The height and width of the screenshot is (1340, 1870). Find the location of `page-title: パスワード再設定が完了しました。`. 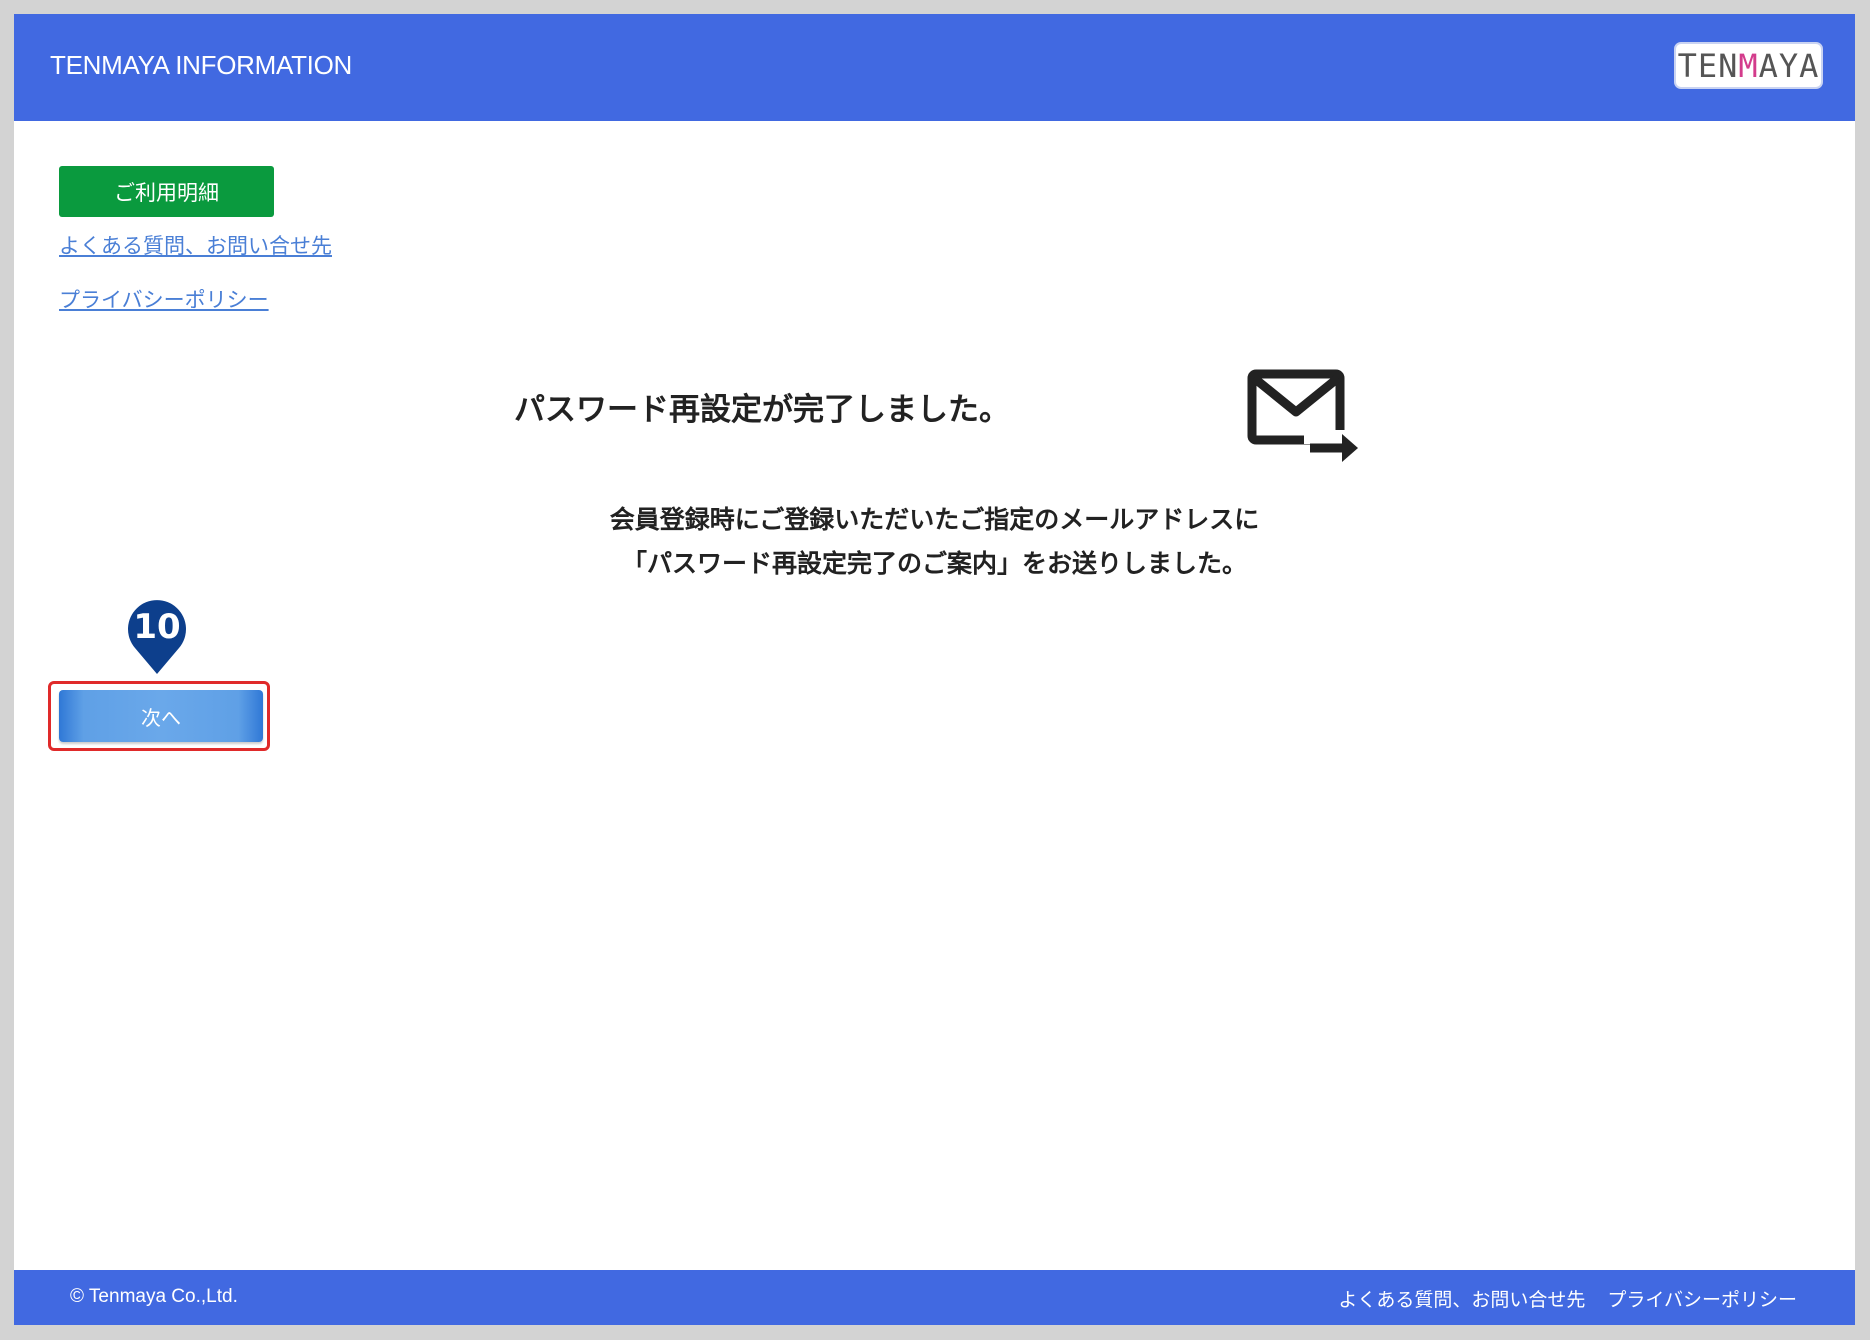

page-title: パスワード再設定が完了しました。 is located at coordinates (762, 410).